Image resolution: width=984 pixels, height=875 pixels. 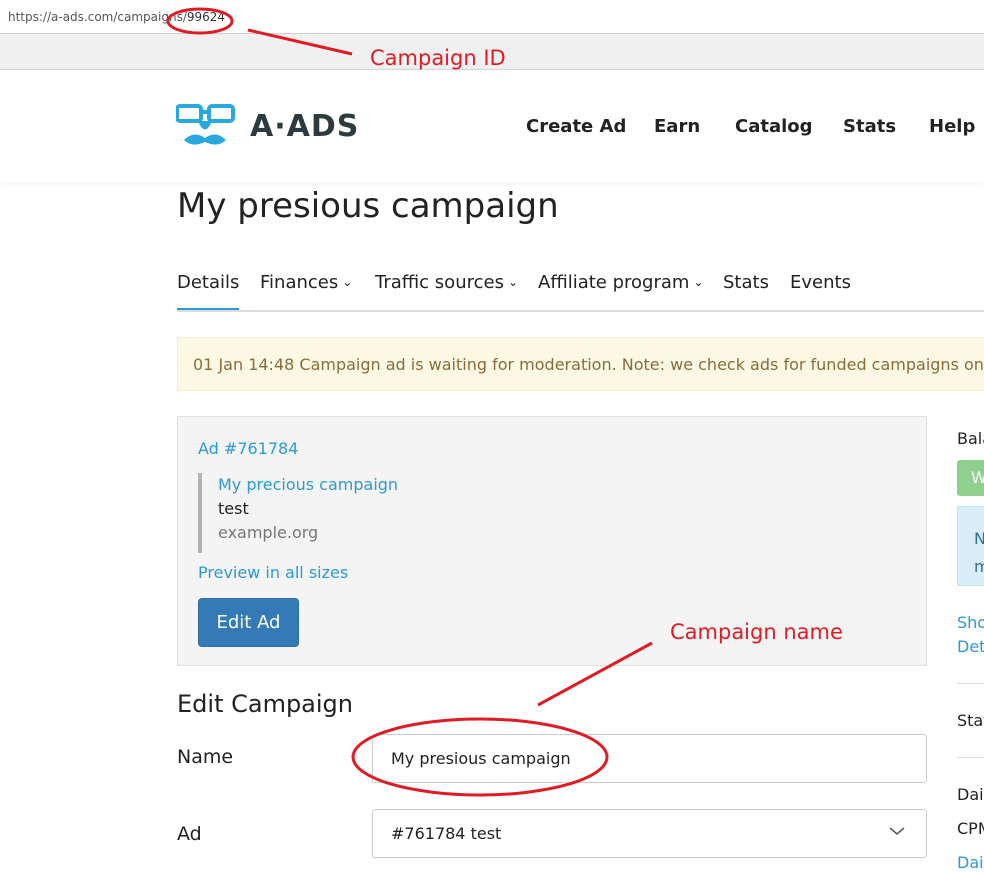 What do you see at coordinates (298, 513) in the screenshot?
I see `ad-preview-quote: My precious campaign test example.org` at bounding box center [298, 513].